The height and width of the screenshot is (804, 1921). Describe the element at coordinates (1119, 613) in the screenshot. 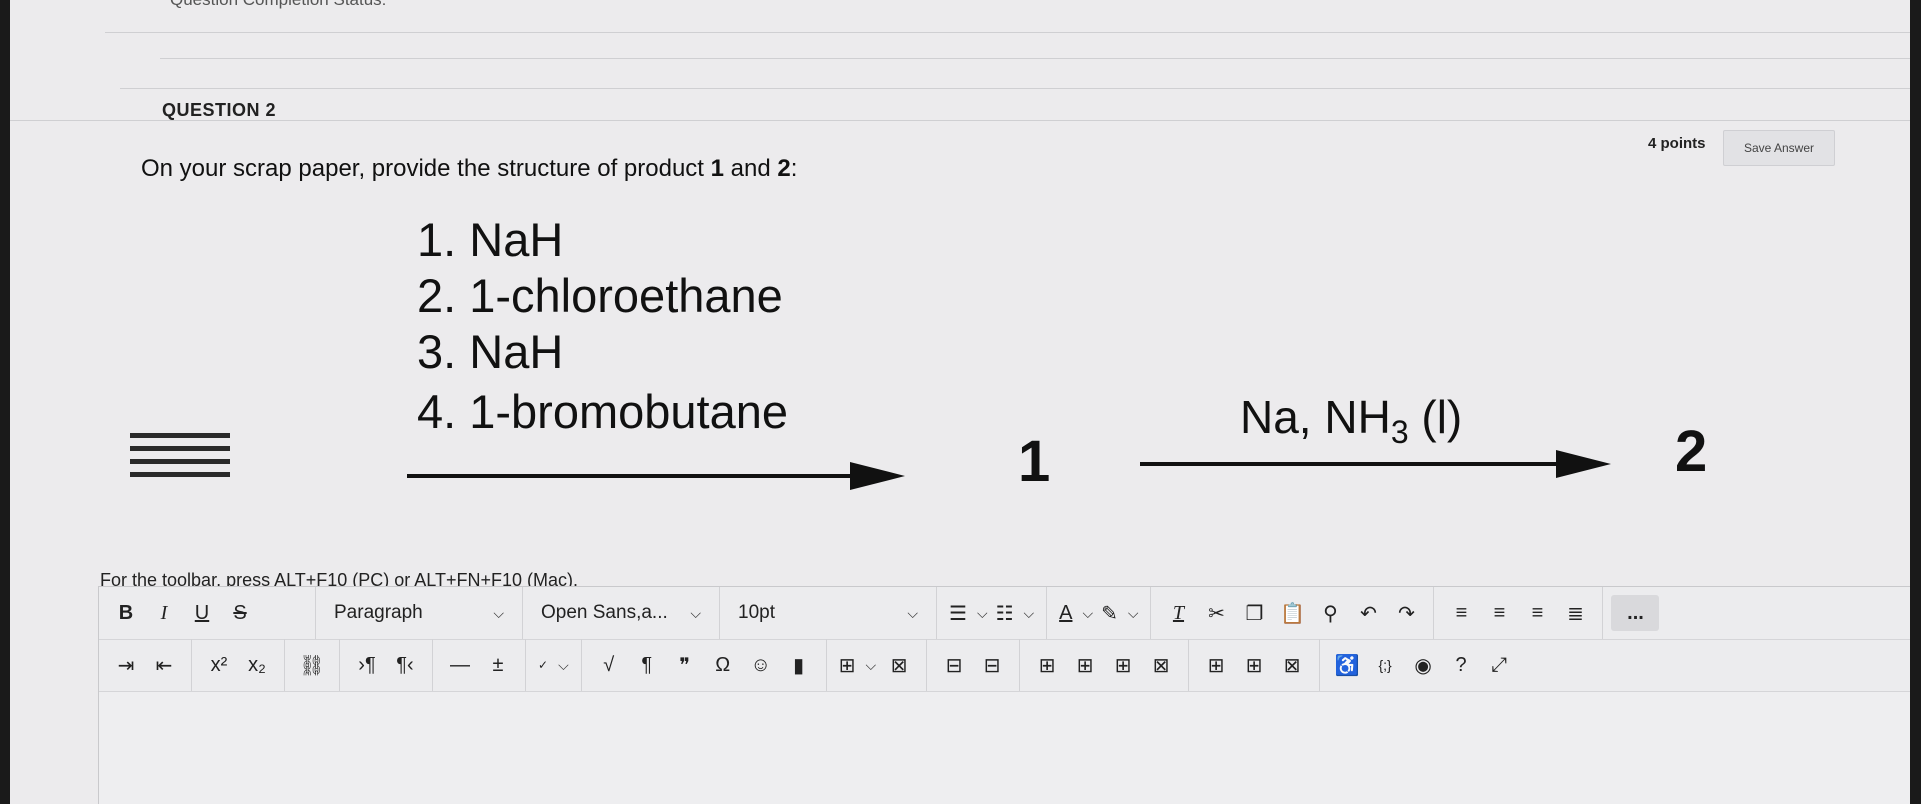

I see `highlight-icon: ✎ ⌵` at that location.